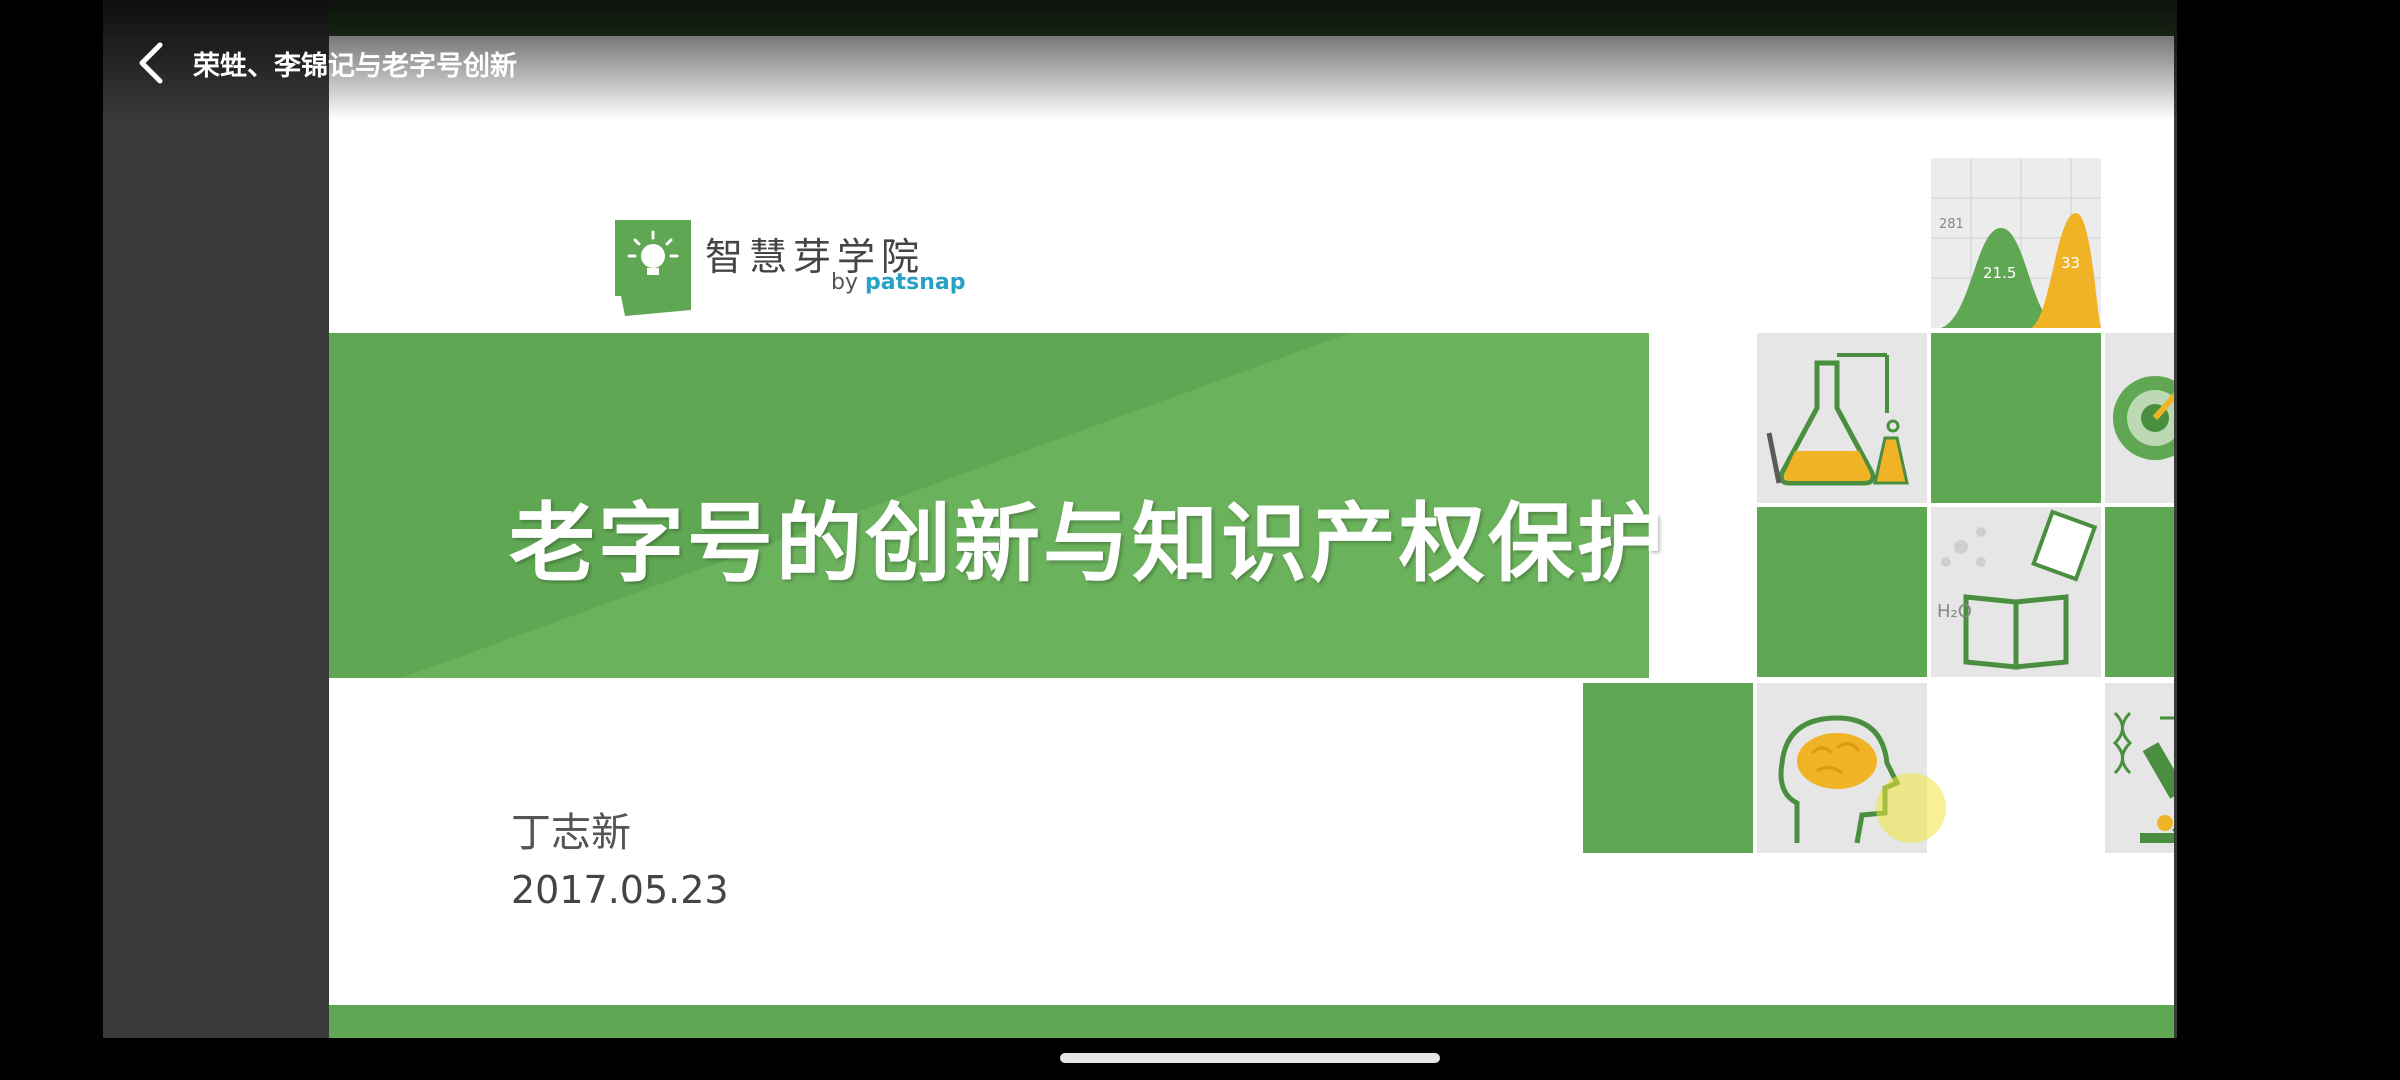 The height and width of the screenshot is (1080, 2400). Describe the element at coordinates (571, 833) in the screenshot. I see `slide-author: 丁志新` at that location.